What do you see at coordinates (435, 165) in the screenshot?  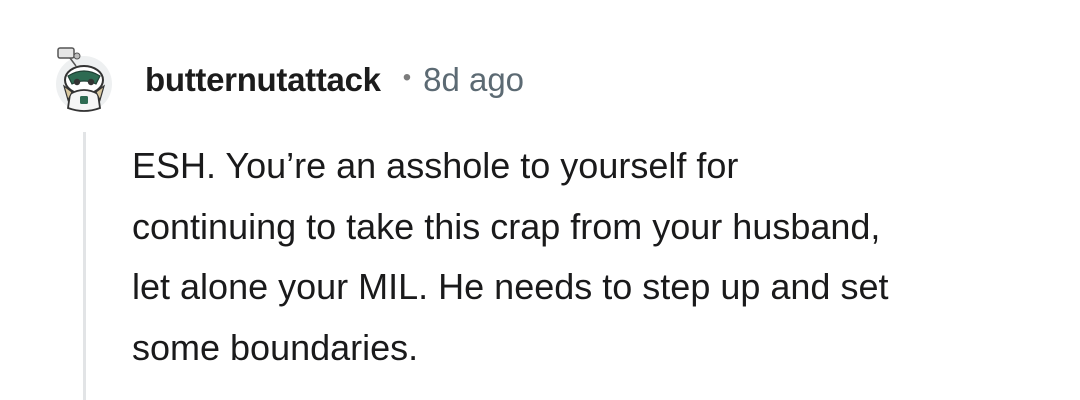 I see `comment-body-line: ESH. You’re an asshole to yourself for` at bounding box center [435, 165].